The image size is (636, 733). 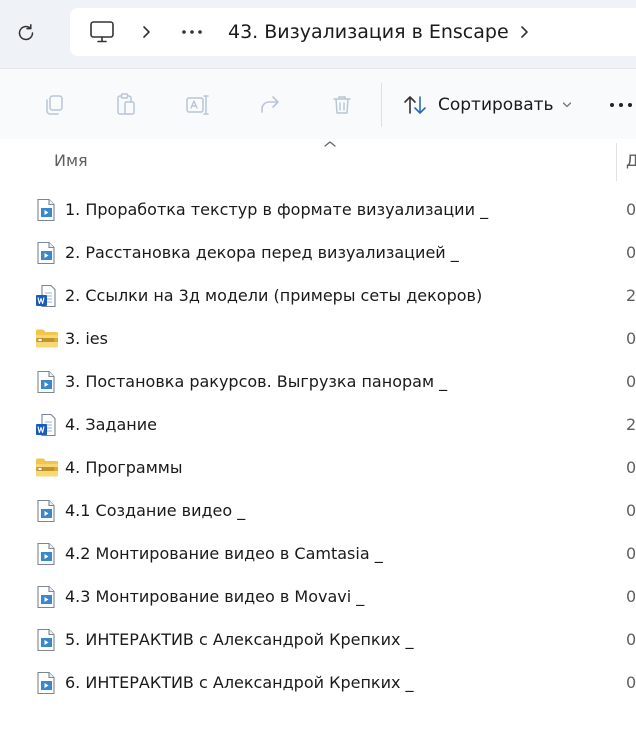 What do you see at coordinates (330, 144) in the screenshot?
I see `sort-ascending-icon` at bounding box center [330, 144].